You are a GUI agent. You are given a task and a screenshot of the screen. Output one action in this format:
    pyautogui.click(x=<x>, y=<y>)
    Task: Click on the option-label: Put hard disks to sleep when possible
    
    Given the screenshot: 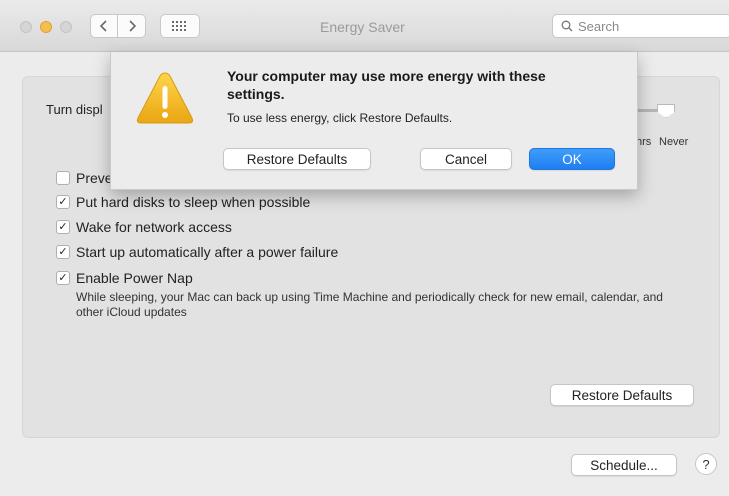 What is the action you would take?
    pyautogui.click(x=193, y=202)
    